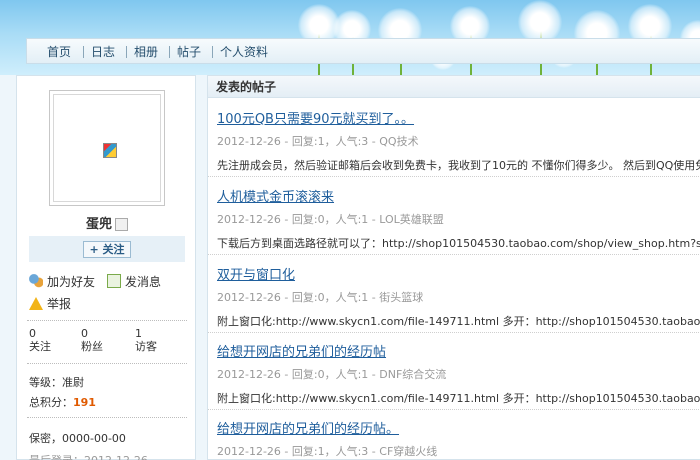 This screenshot has height=460, width=700. Describe the element at coordinates (59, 51) in the screenshot. I see `nav-home: 首页` at that location.